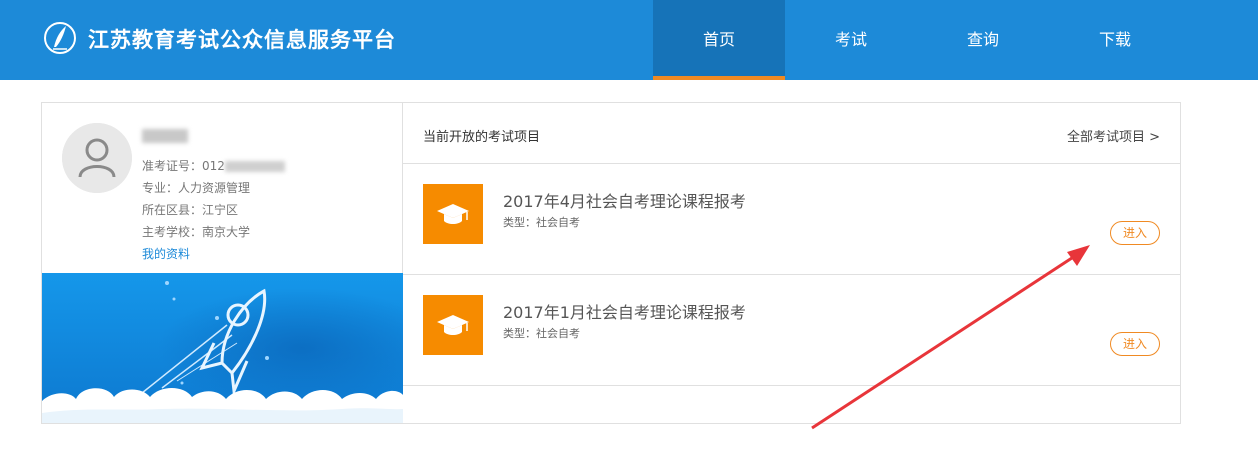 This screenshot has height=455, width=1258. What do you see at coordinates (242, 39) in the screenshot?
I see `site-title: 江苏教育考试公众信息服务平台` at bounding box center [242, 39].